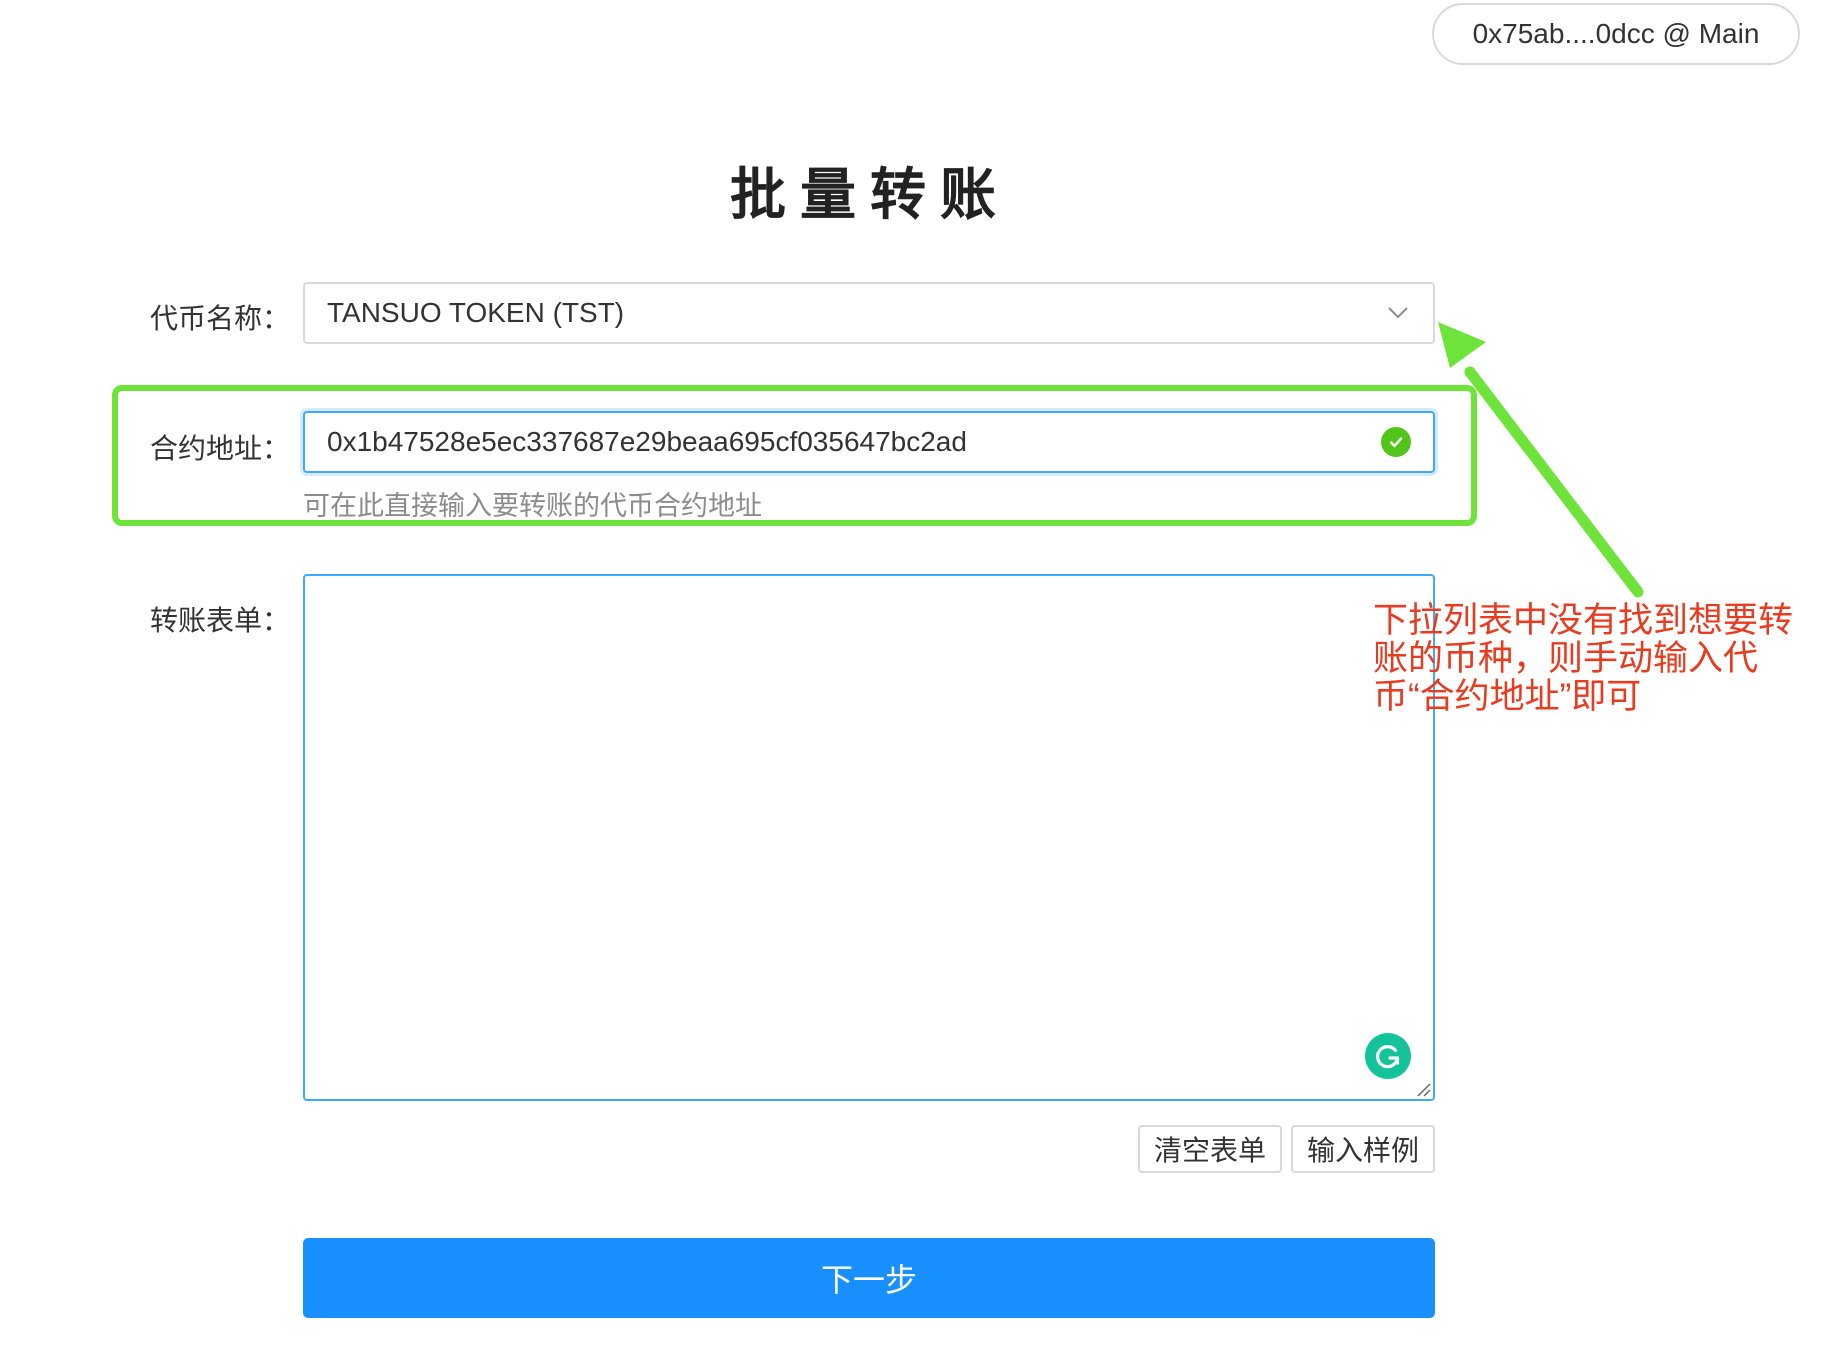  What do you see at coordinates (1583, 658) in the screenshot?
I see `annotation-note: 下拉列表中没有找到想要转账的币种，则手动输入代币“合约地址”即可` at bounding box center [1583, 658].